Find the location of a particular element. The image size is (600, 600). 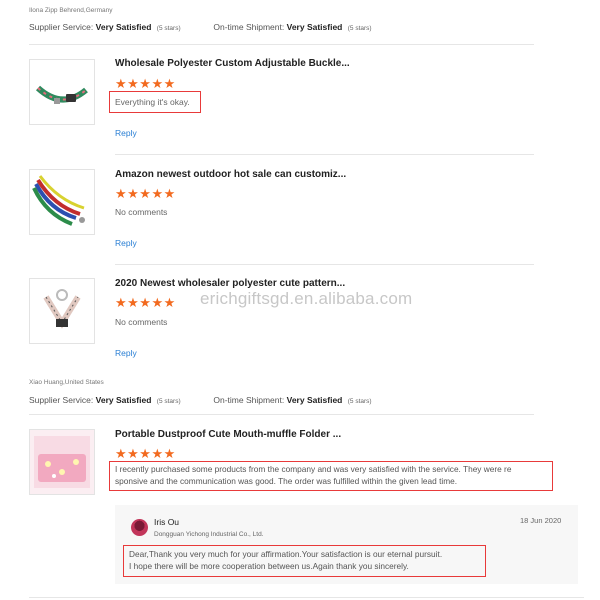

reply-date: 18 Jun 2020 is located at coordinates (541, 520).